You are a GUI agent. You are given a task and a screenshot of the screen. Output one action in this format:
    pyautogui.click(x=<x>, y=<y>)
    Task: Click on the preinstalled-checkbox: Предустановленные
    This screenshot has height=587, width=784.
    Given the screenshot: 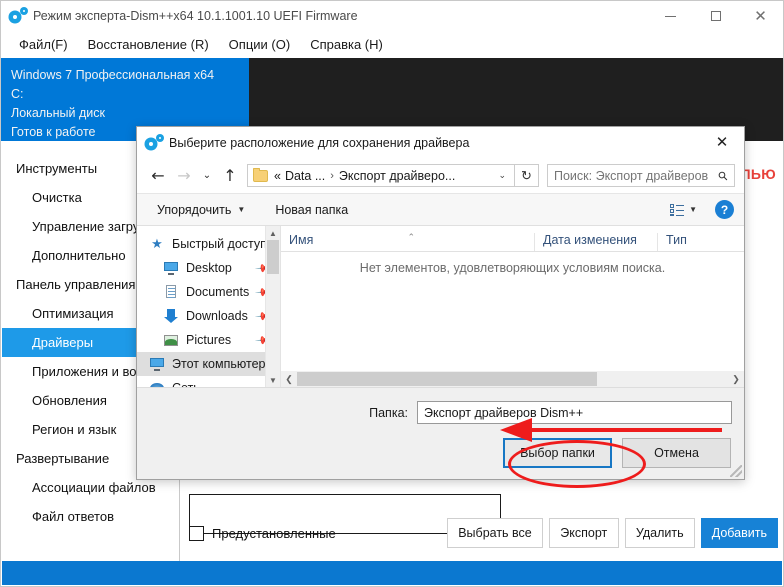 What is the action you would take?
    pyautogui.click(x=262, y=533)
    